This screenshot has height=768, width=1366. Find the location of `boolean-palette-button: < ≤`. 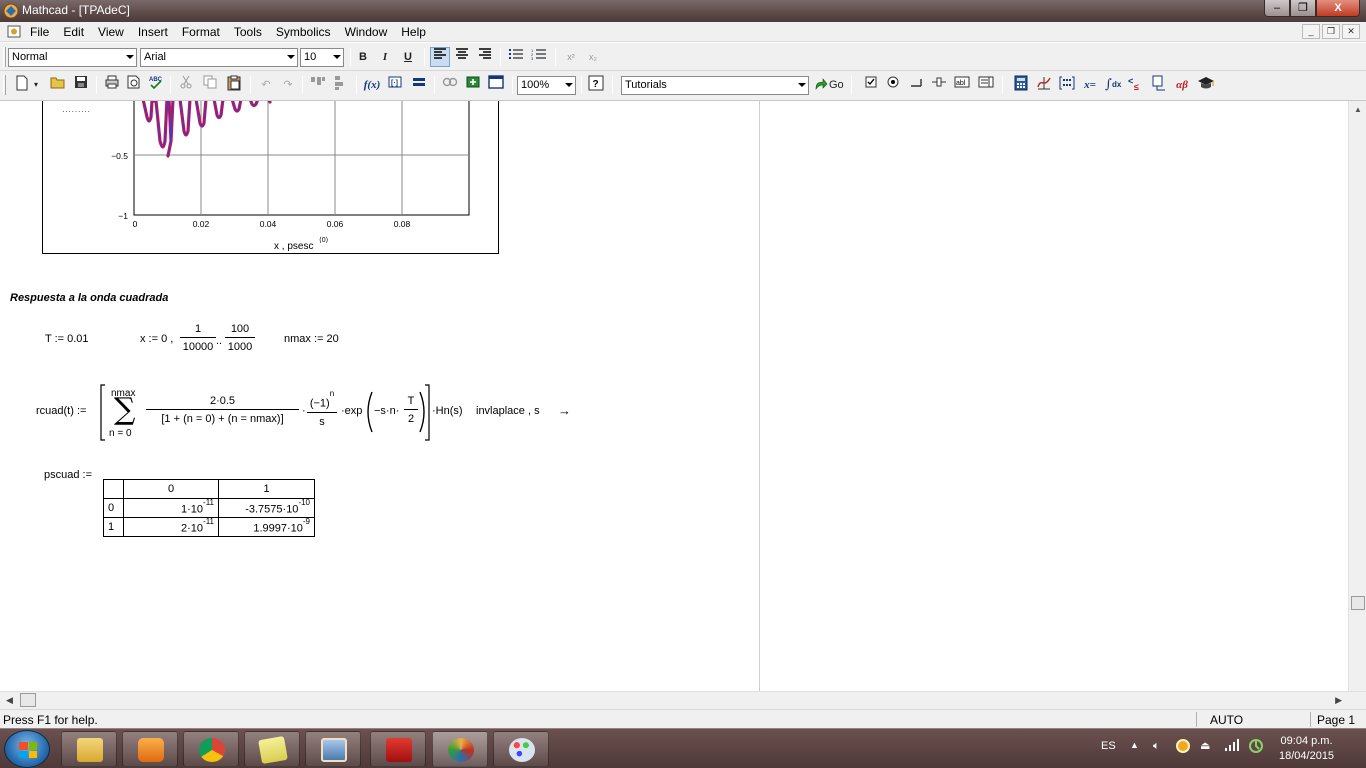

boolean-palette-button: < ≤ is located at coordinates (1136, 85).